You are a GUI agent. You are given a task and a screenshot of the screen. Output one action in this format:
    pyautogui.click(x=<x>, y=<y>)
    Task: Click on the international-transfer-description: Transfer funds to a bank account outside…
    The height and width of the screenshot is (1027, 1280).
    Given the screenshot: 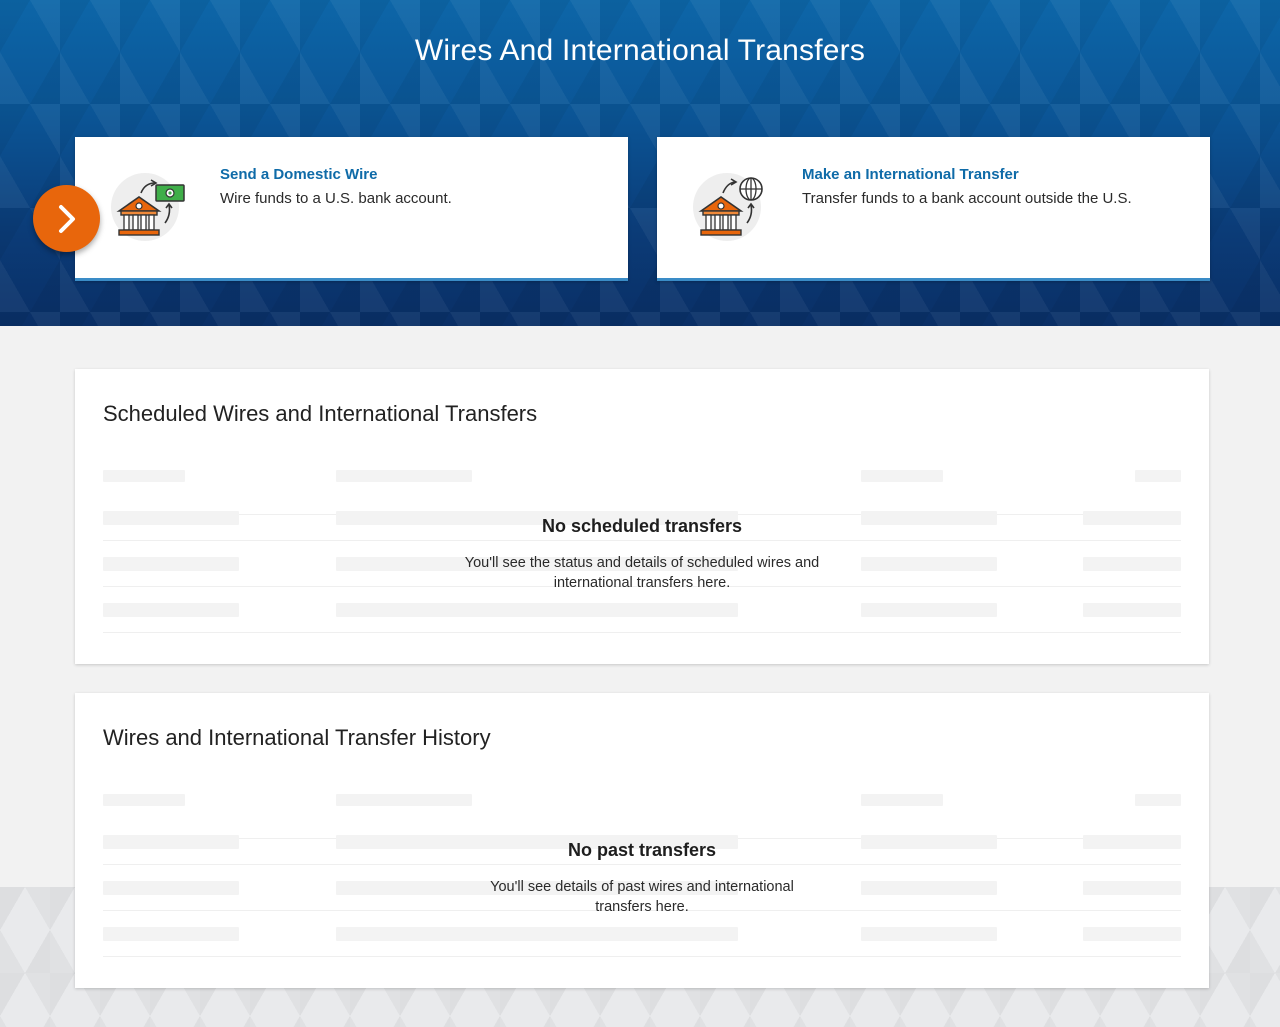 What is the action you would take?
    pyautogui.click(x=967, y=198)
    